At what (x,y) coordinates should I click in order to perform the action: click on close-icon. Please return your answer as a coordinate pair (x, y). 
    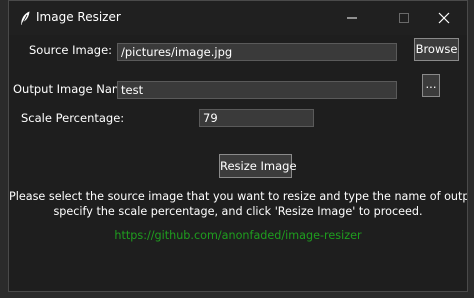
    Looking at the image, I should click on (444, 18).